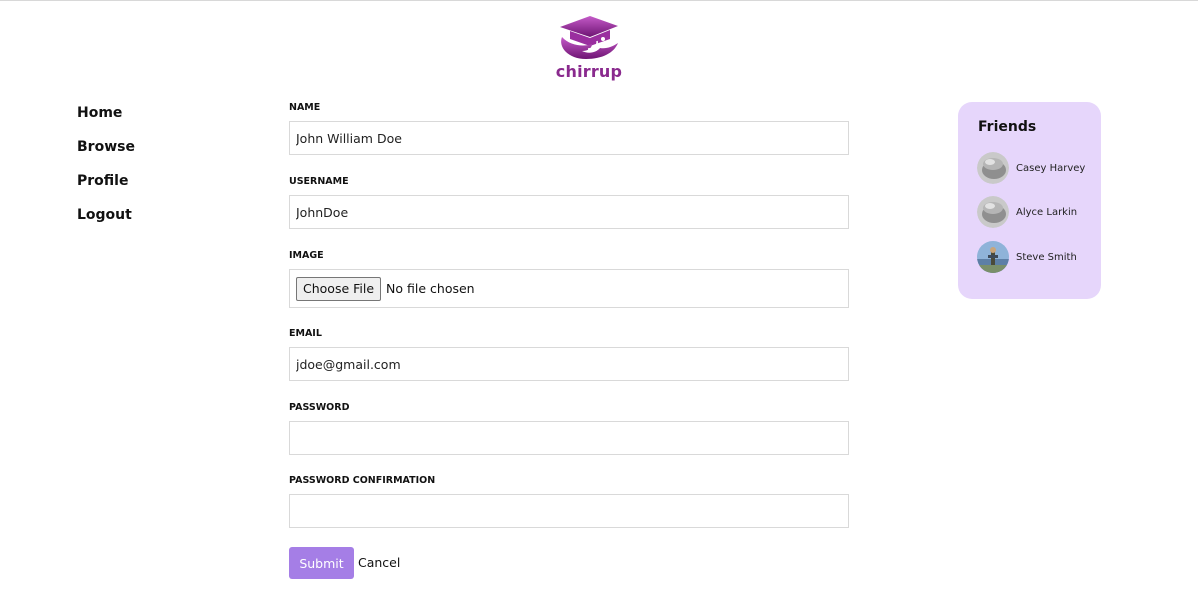 The image size is (1198, 595). Describe the element at coordinates (137, 188) in the screenshot. I see `nav-item-profile: Profile` at that location.